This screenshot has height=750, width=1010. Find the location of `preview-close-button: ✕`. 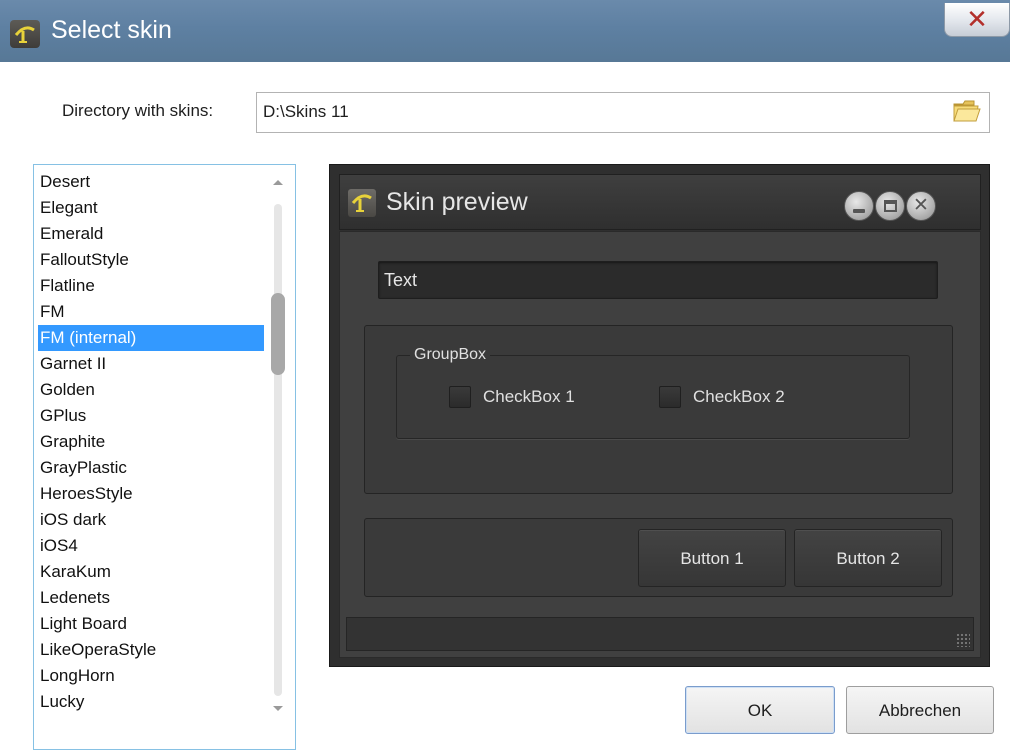

preview-close-button: ✕ is located at coordinates (921, 206).